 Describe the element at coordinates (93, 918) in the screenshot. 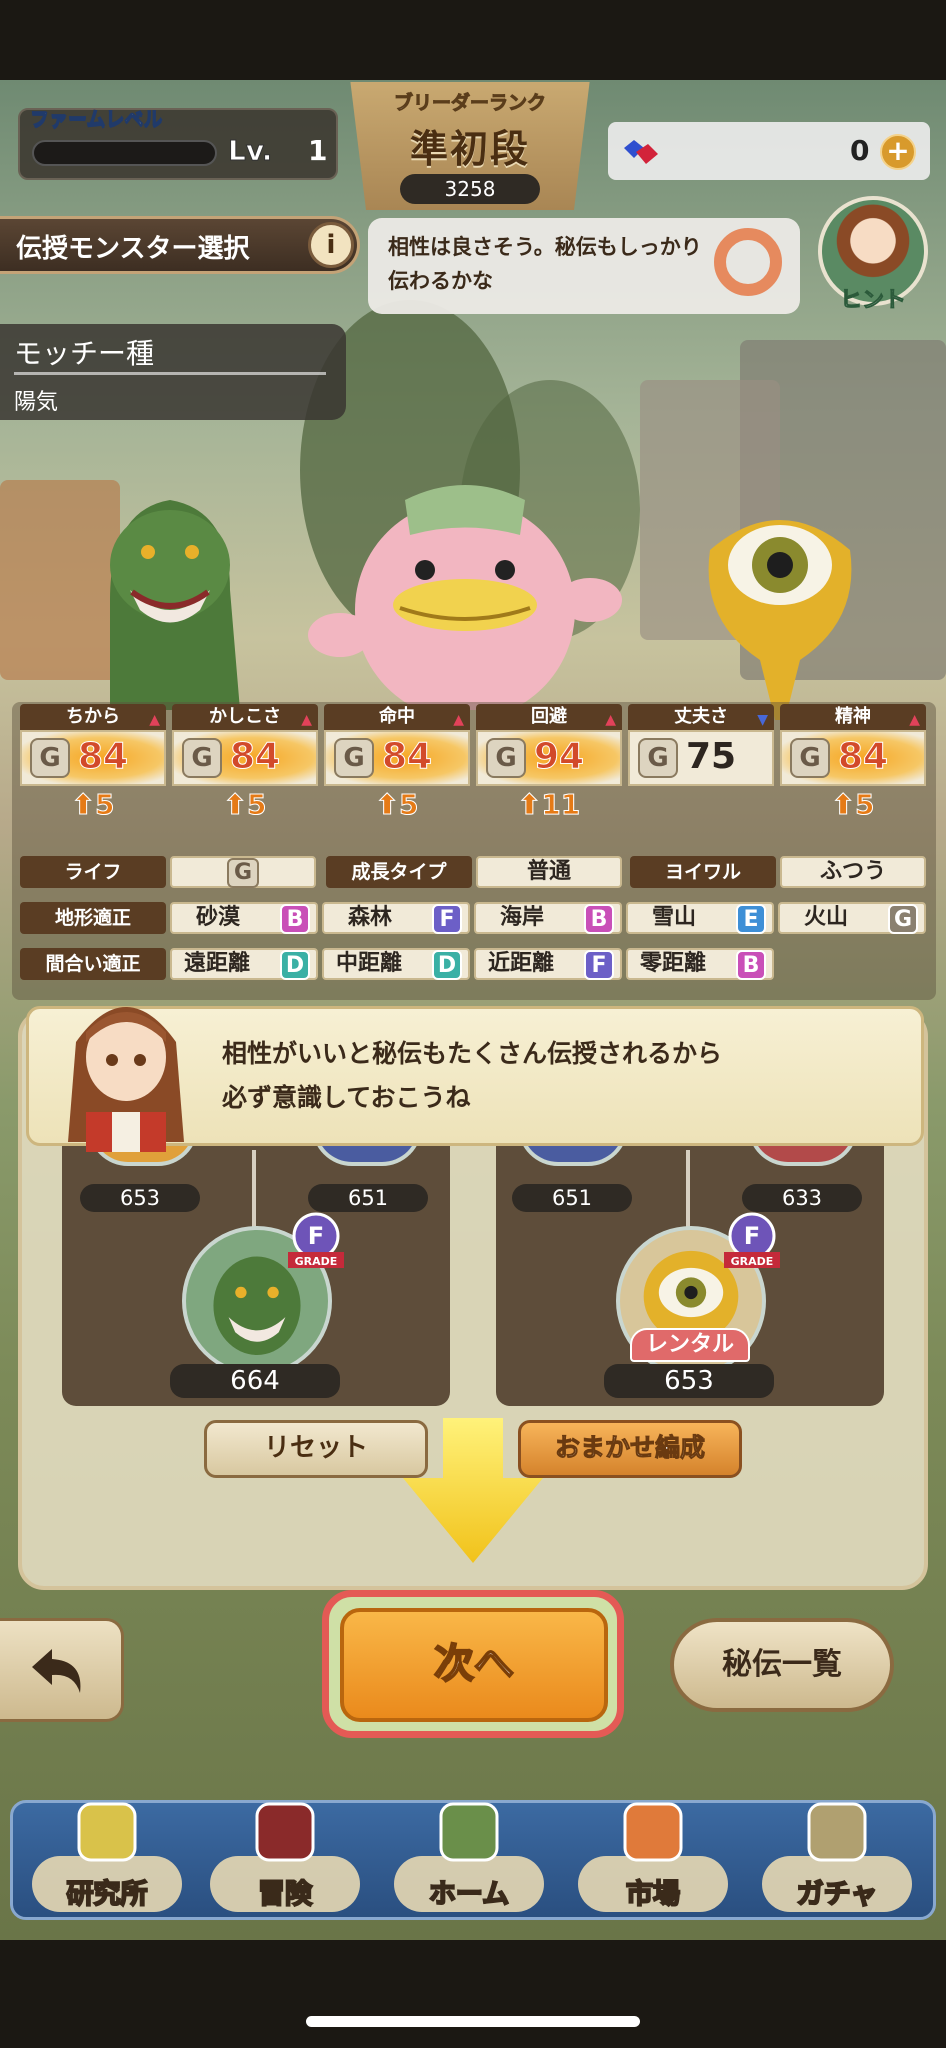

I see `terrain-label: 地形適正` at that location.